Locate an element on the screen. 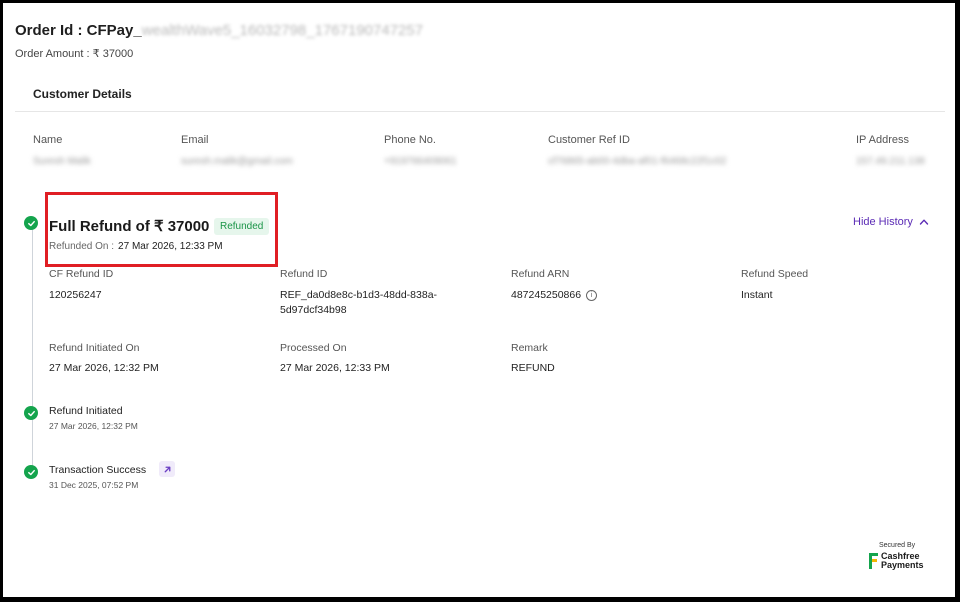 This screenshot has height=602, width=960. customer-ref-id: cf76865-ab00-4dba-af01-f6468c22f1c02 is located at coordinates (637, 161).